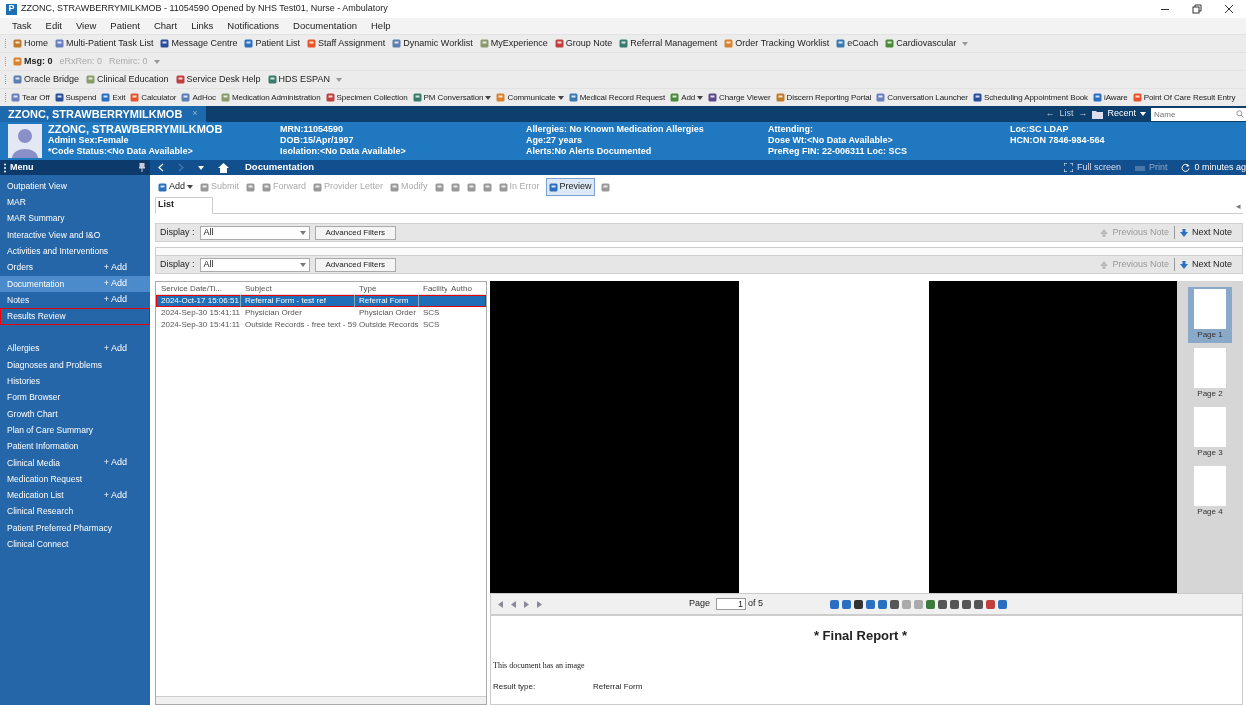 This screenshot has height=705, width=1246. Describe the element at coordinates (270, 97) in the screenshot. I see `toolbar-button: Medication Administration` at that location.